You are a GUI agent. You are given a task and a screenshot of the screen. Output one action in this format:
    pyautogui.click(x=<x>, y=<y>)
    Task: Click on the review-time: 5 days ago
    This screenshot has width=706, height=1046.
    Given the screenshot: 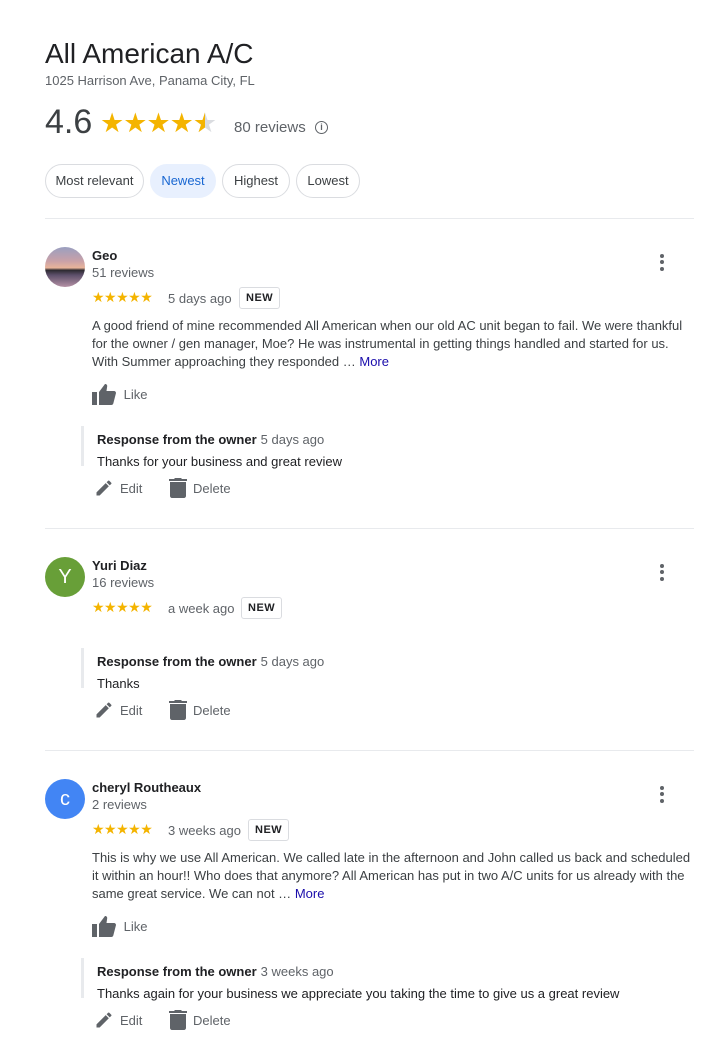 What is the action you would take?
    pyautogui.click(x=200, y=298)
    